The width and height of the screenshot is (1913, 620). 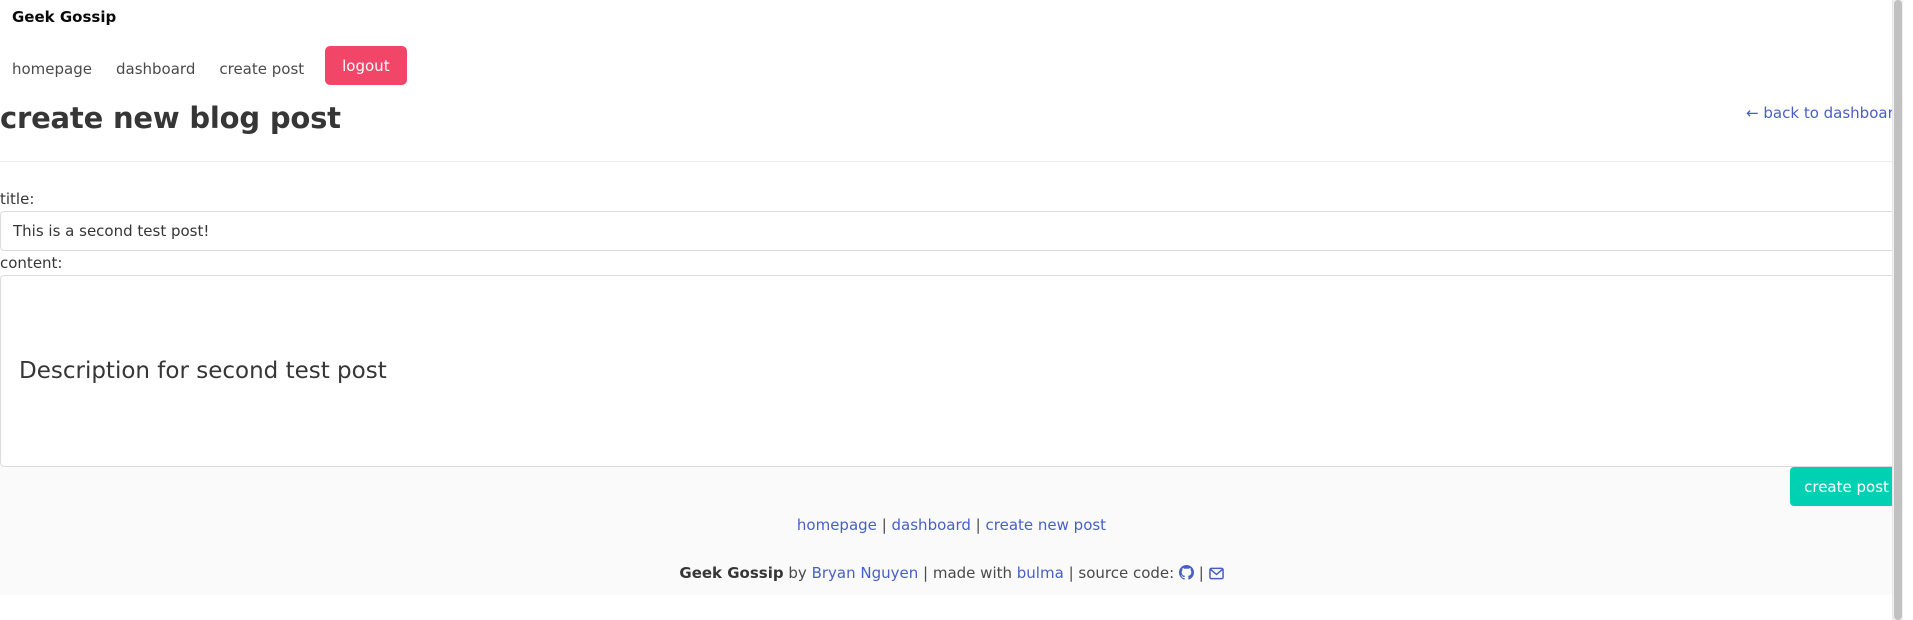 I want to click on logout-button: logout, so click(x=366, y=65).